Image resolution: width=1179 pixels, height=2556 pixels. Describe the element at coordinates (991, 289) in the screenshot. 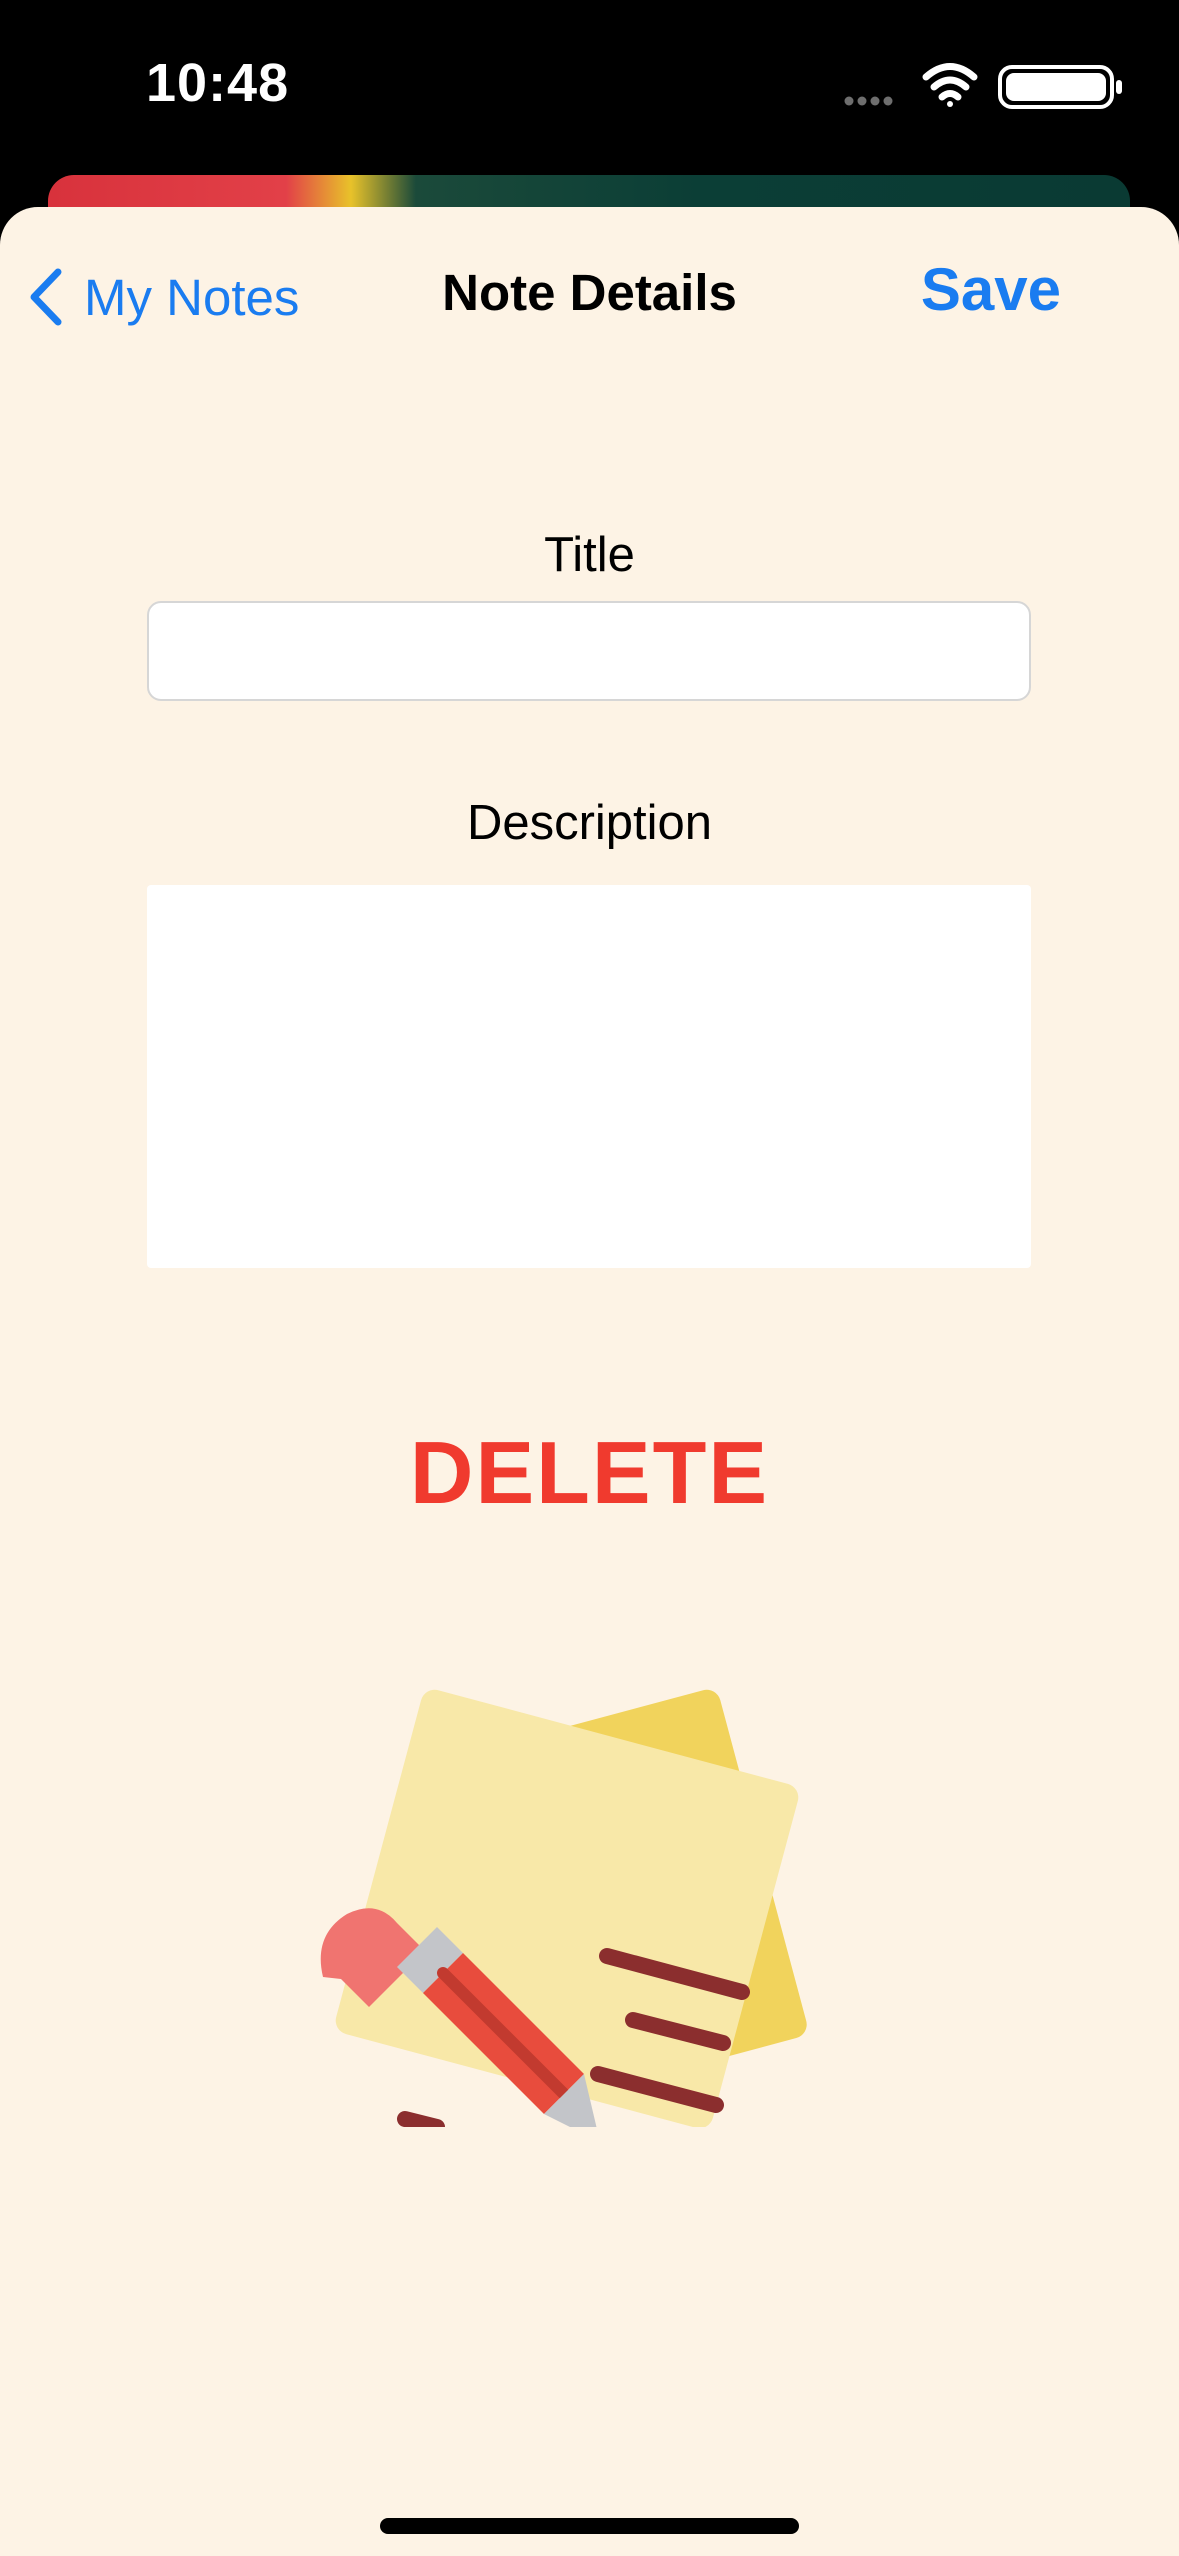

I see `save-button: Save` at that location.